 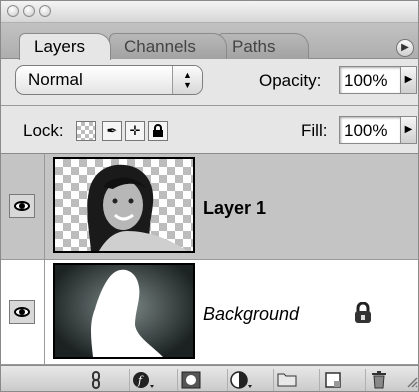 I want to click on layers-bottom-toolbar: f, so click(x=209, y=378).